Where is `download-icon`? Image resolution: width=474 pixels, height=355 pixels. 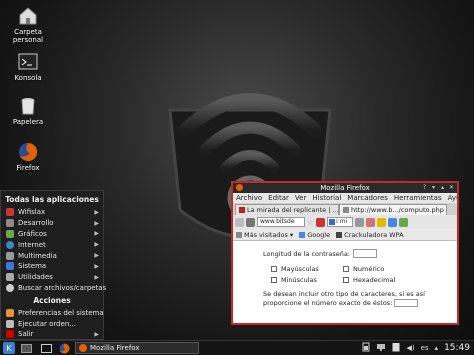 download-icon is located at coordinates (360, 222).